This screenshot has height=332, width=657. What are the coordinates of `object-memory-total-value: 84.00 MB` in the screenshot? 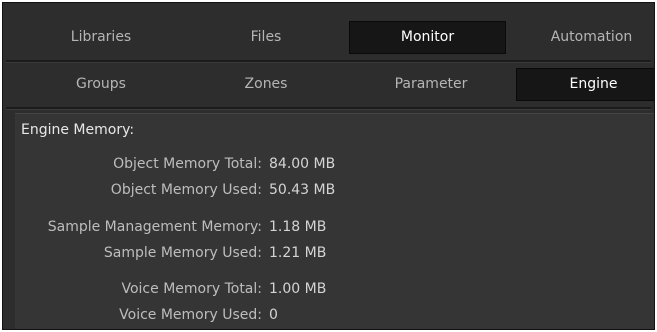 It's located at (302, 164).